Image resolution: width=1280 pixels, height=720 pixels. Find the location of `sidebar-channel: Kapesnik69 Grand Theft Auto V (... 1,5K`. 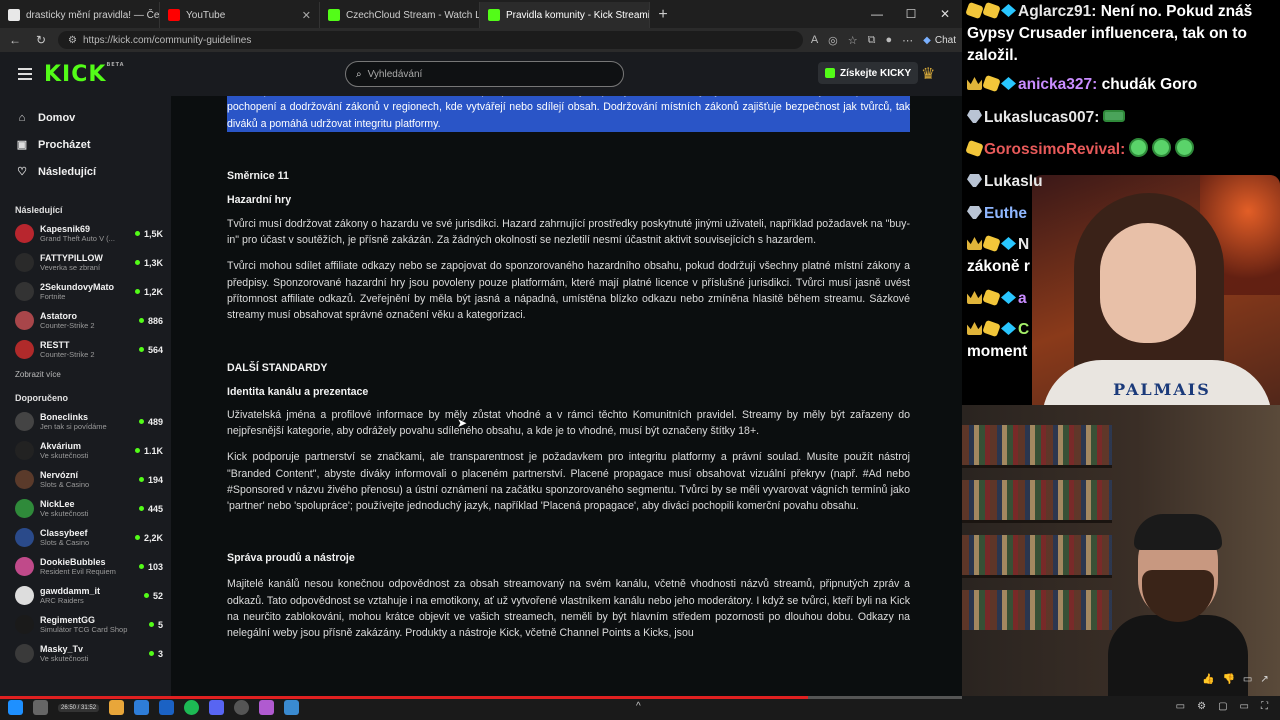

sidebar-channel: Kapesnik69 Grand Theft Auto V (... 1,5K is located at coordinates (85, 233).